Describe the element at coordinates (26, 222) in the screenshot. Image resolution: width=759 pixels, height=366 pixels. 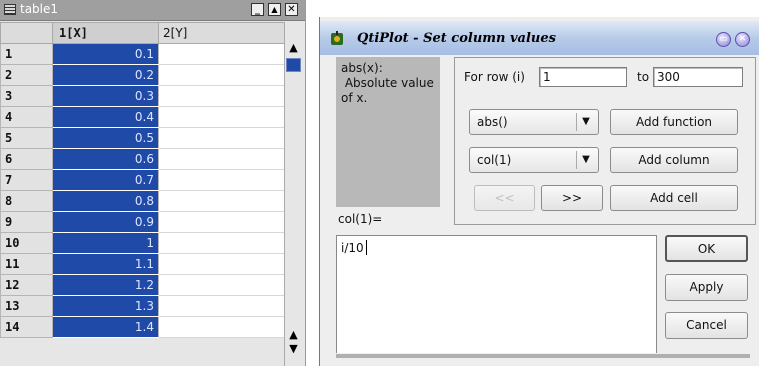
I see `row-header: 9` at that location.